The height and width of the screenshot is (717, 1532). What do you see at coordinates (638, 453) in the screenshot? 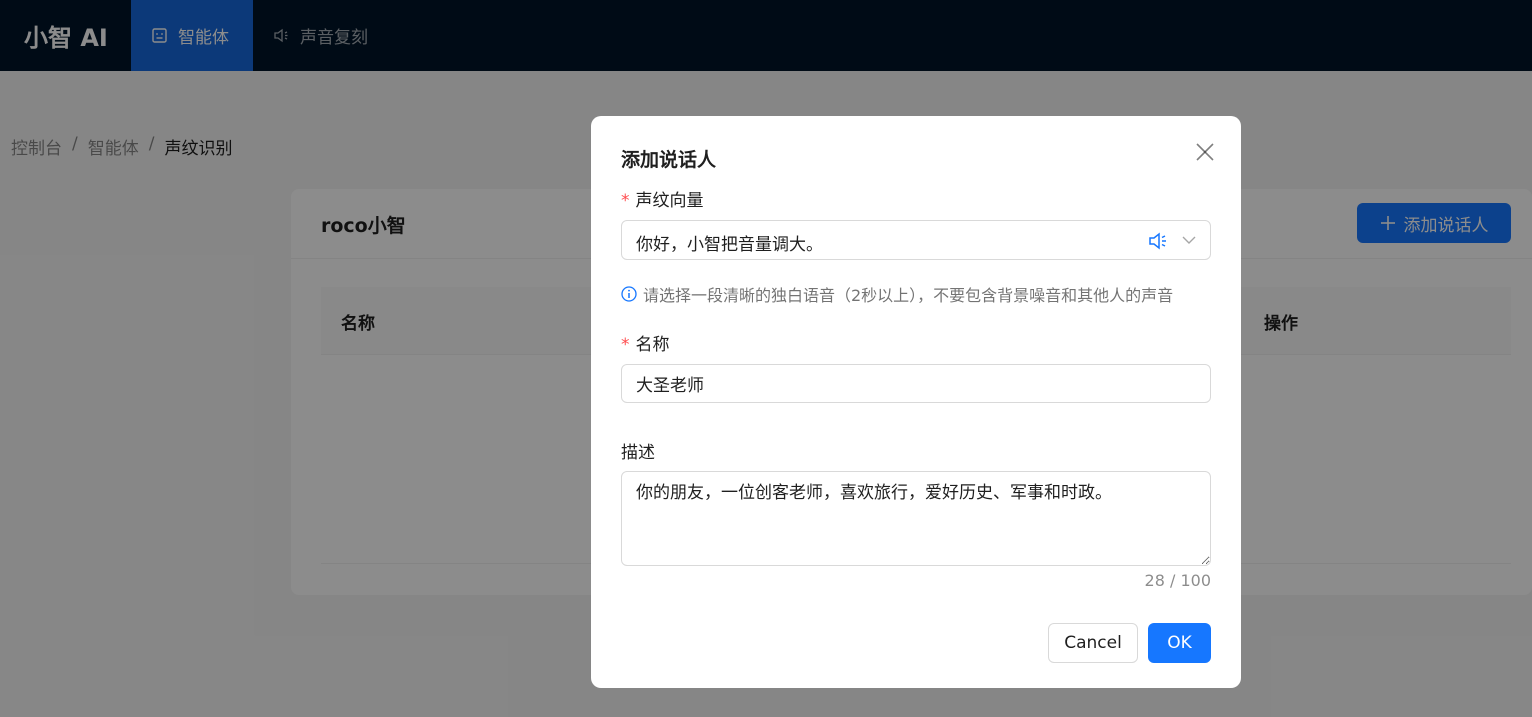
I see `description-label: 描述` at bounding box center [638, 453].